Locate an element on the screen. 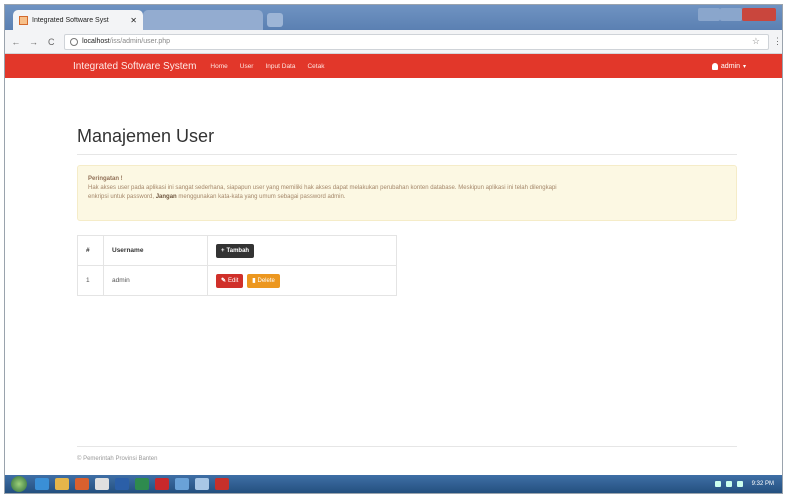 The height and width of the screenshot is (498, 787). page-favicon-icon is located at coordinates (23, 20).